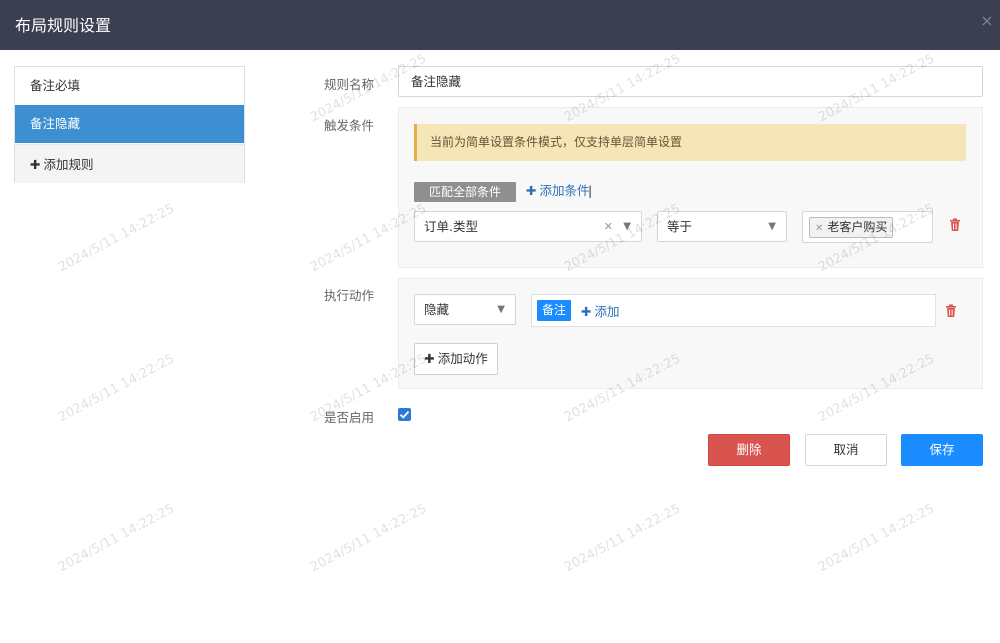 This screenshot has width=1000, height=643. What do you see at coordinates (749, 450) in the screenshot?
I see `delete-button: 删除` at bounding box center [749, 450].